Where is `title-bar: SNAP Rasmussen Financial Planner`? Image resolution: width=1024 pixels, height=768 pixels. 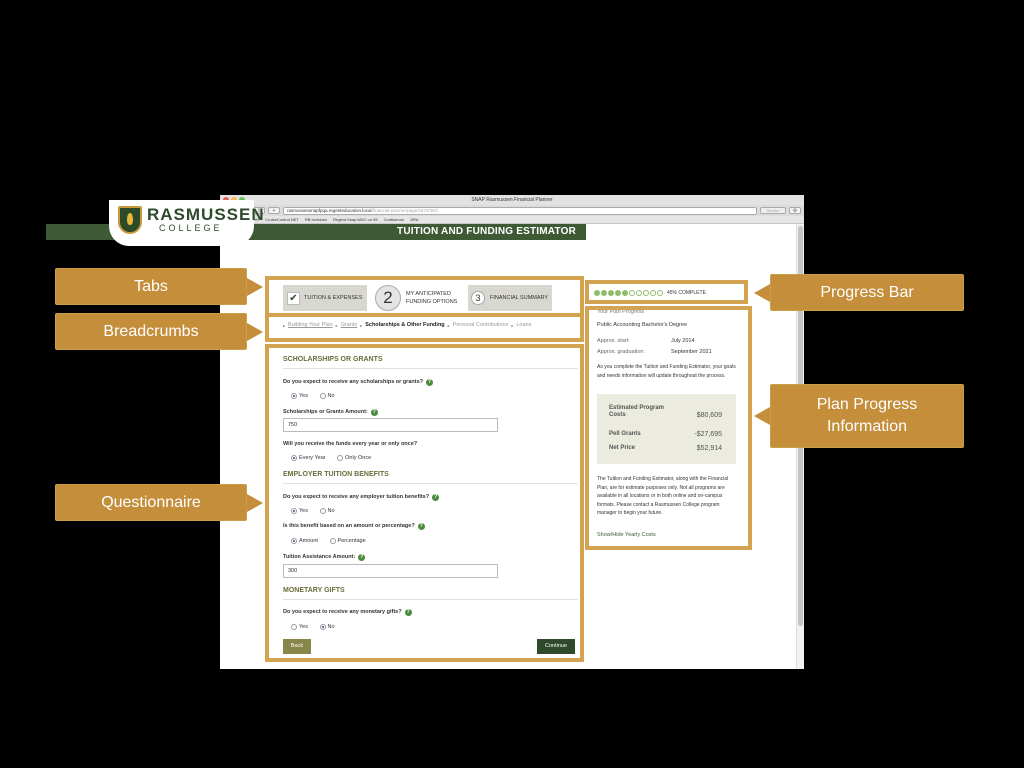
title-bar: SNAP Rasmussen Financial Planner is located at coordinates (512, 200).